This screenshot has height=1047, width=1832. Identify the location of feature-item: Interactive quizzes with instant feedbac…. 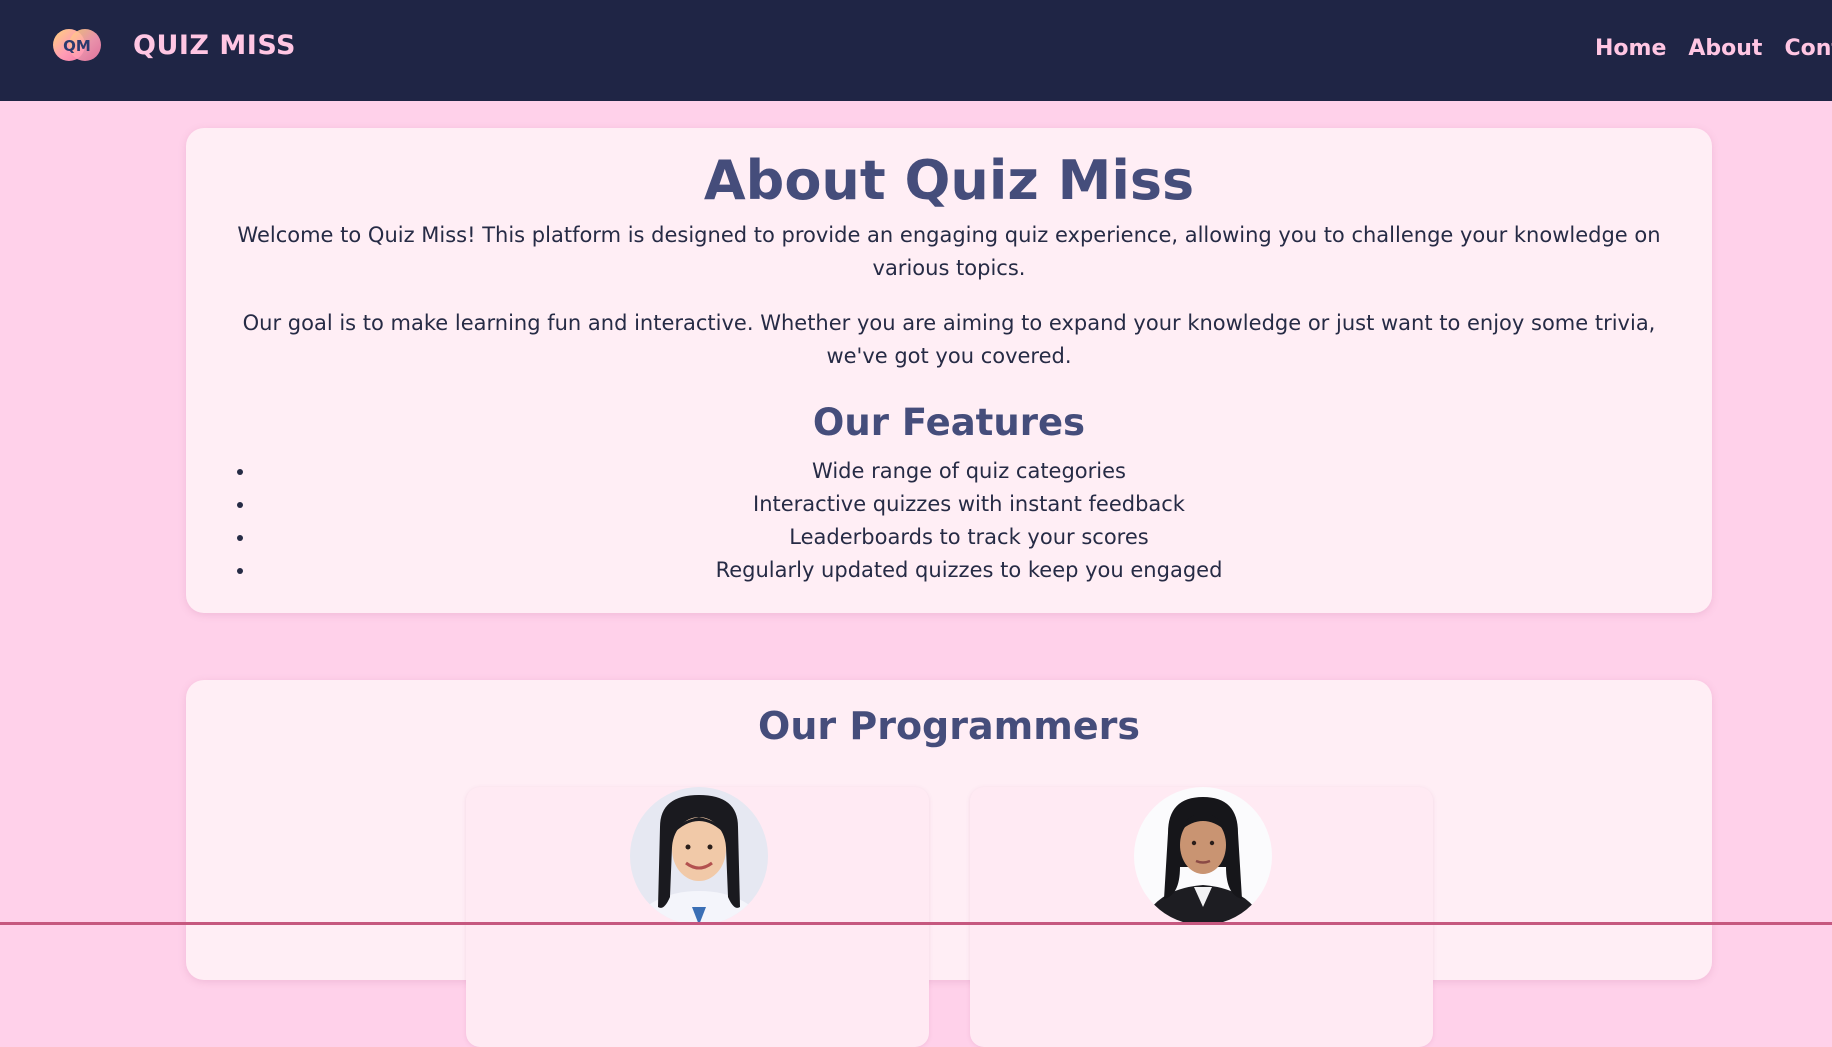
(969, 504).